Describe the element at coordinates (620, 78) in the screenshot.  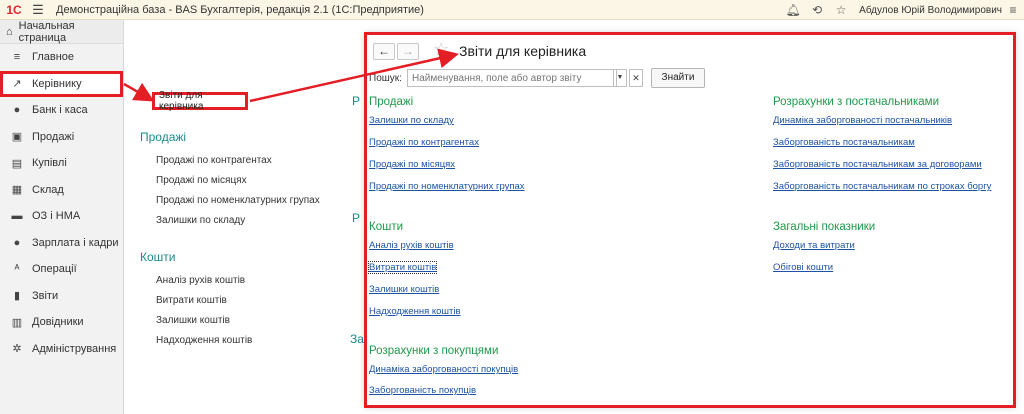
I see `dropdown-arrow-icon: ▼` at that location.